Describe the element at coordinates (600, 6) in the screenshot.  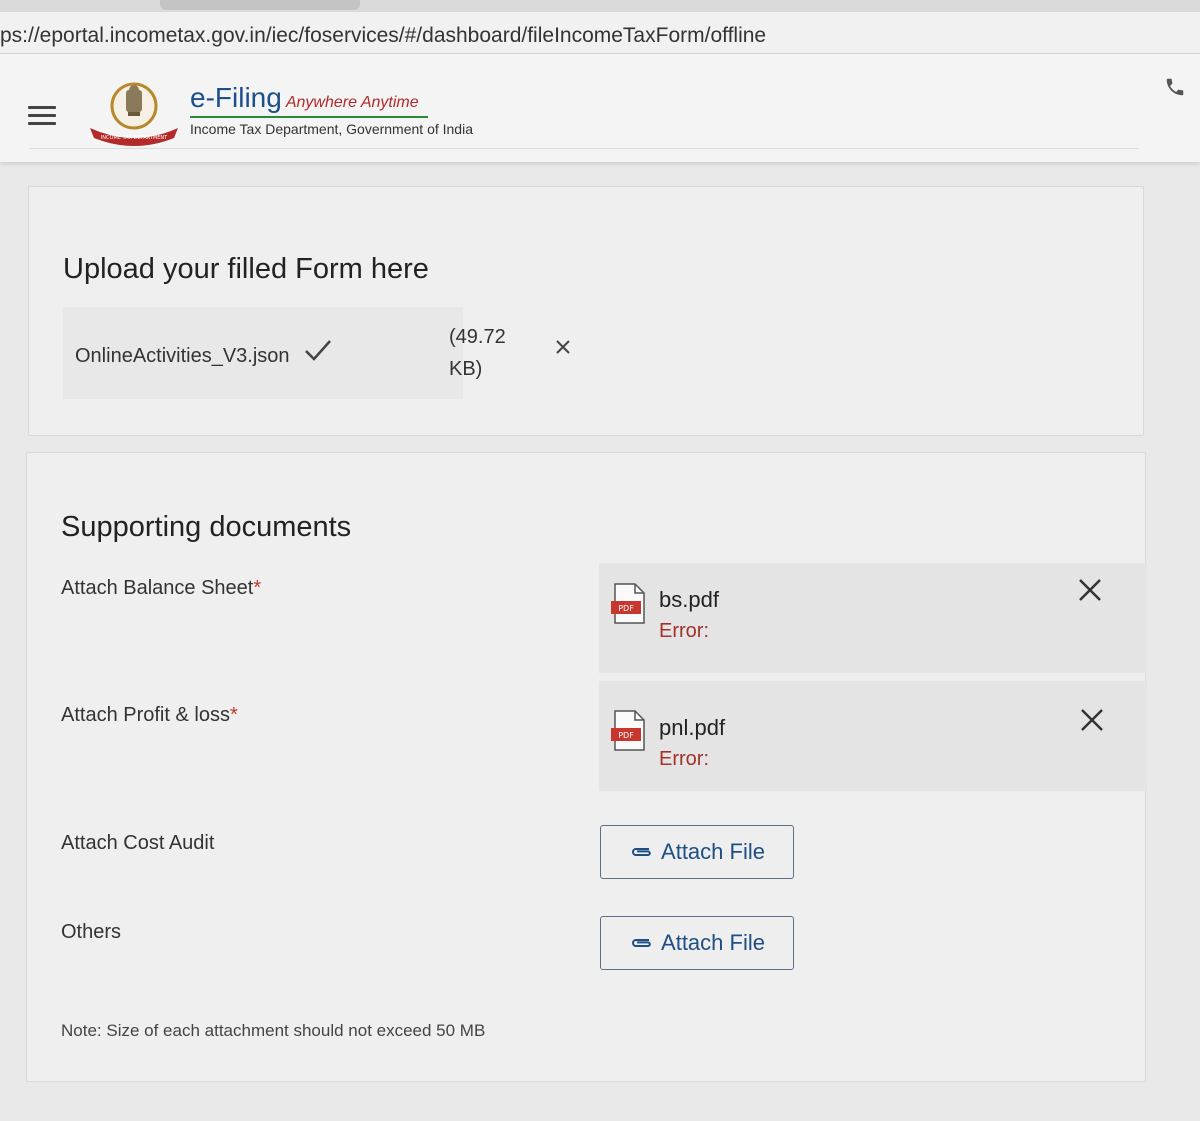
I see `browser-tab-strip` at that location.